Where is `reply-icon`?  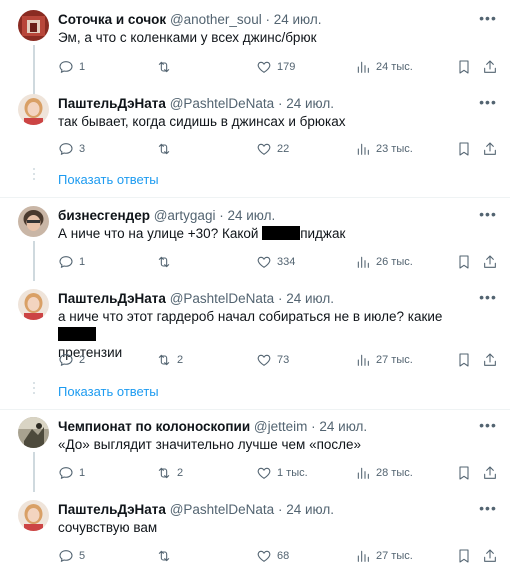 reply-icon is located at coordinates (66, 473).